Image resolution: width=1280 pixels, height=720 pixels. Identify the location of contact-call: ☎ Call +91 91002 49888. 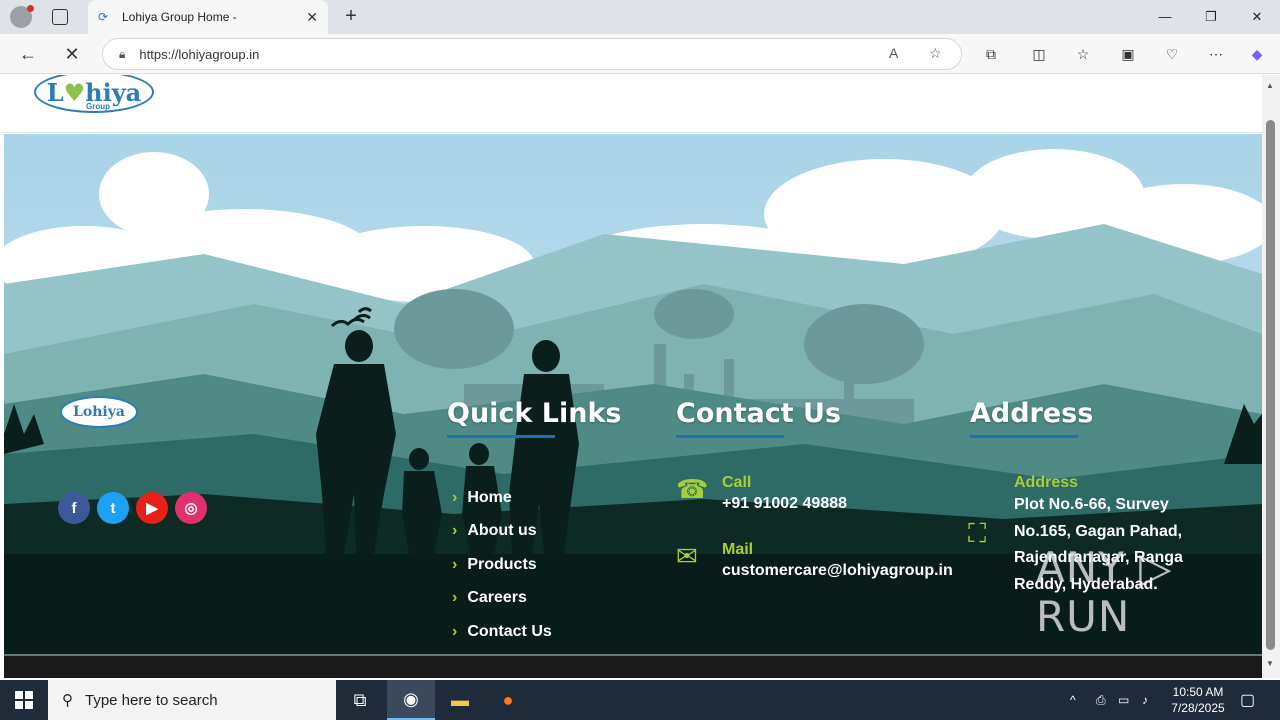
(761, 495).